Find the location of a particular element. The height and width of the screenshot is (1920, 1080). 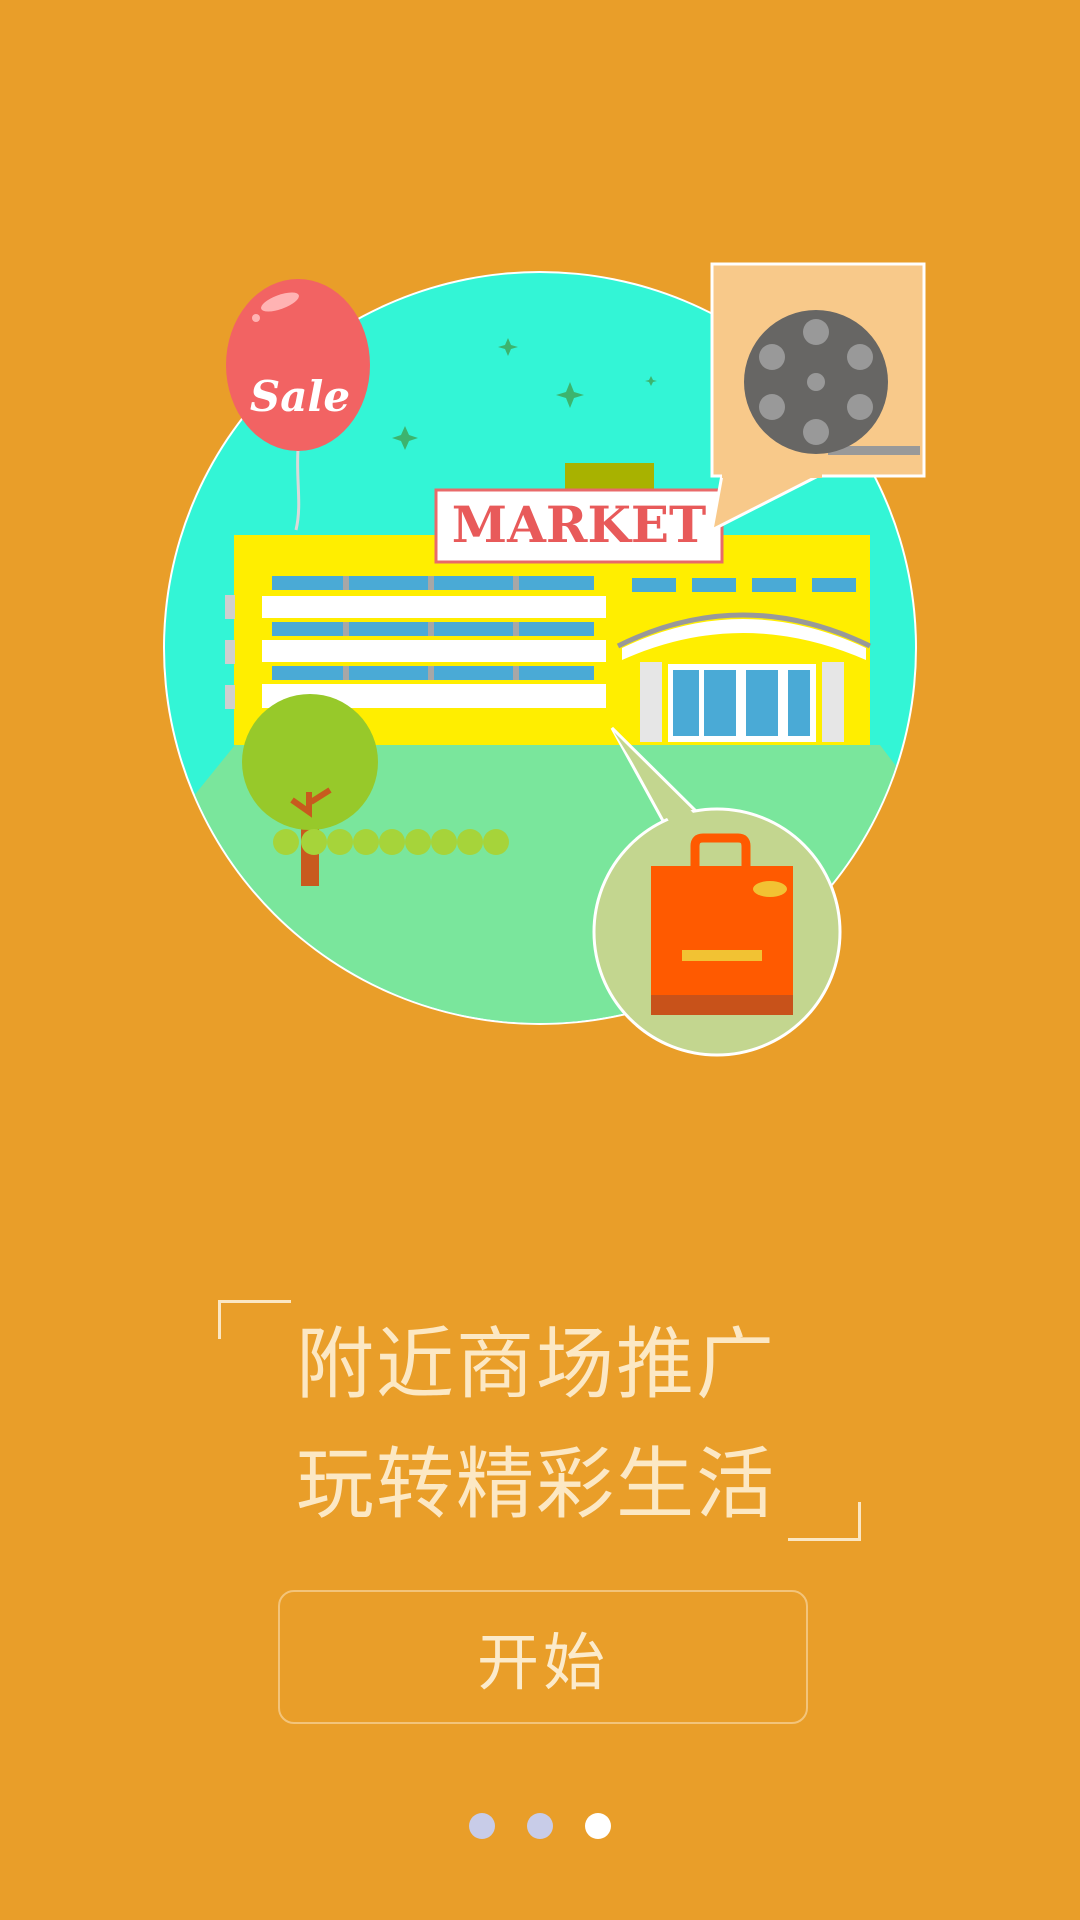

bushes is located at coordinates (391, 842).